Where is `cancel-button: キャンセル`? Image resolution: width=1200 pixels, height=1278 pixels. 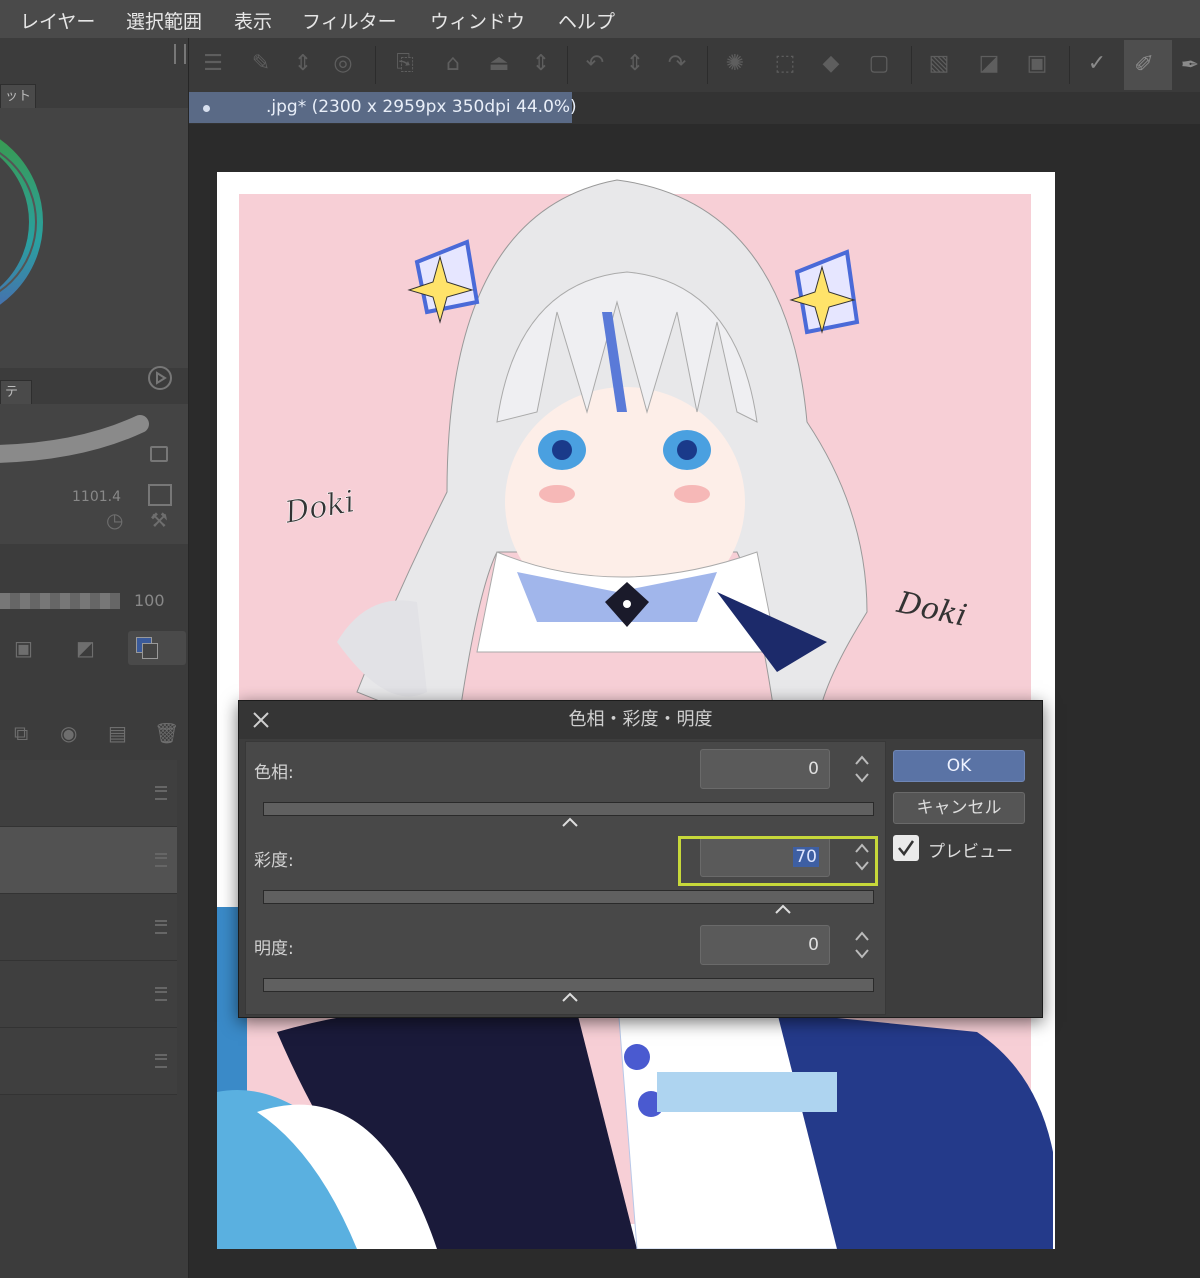 cancel-button: キャンセル is located at coordinates (959, 808).